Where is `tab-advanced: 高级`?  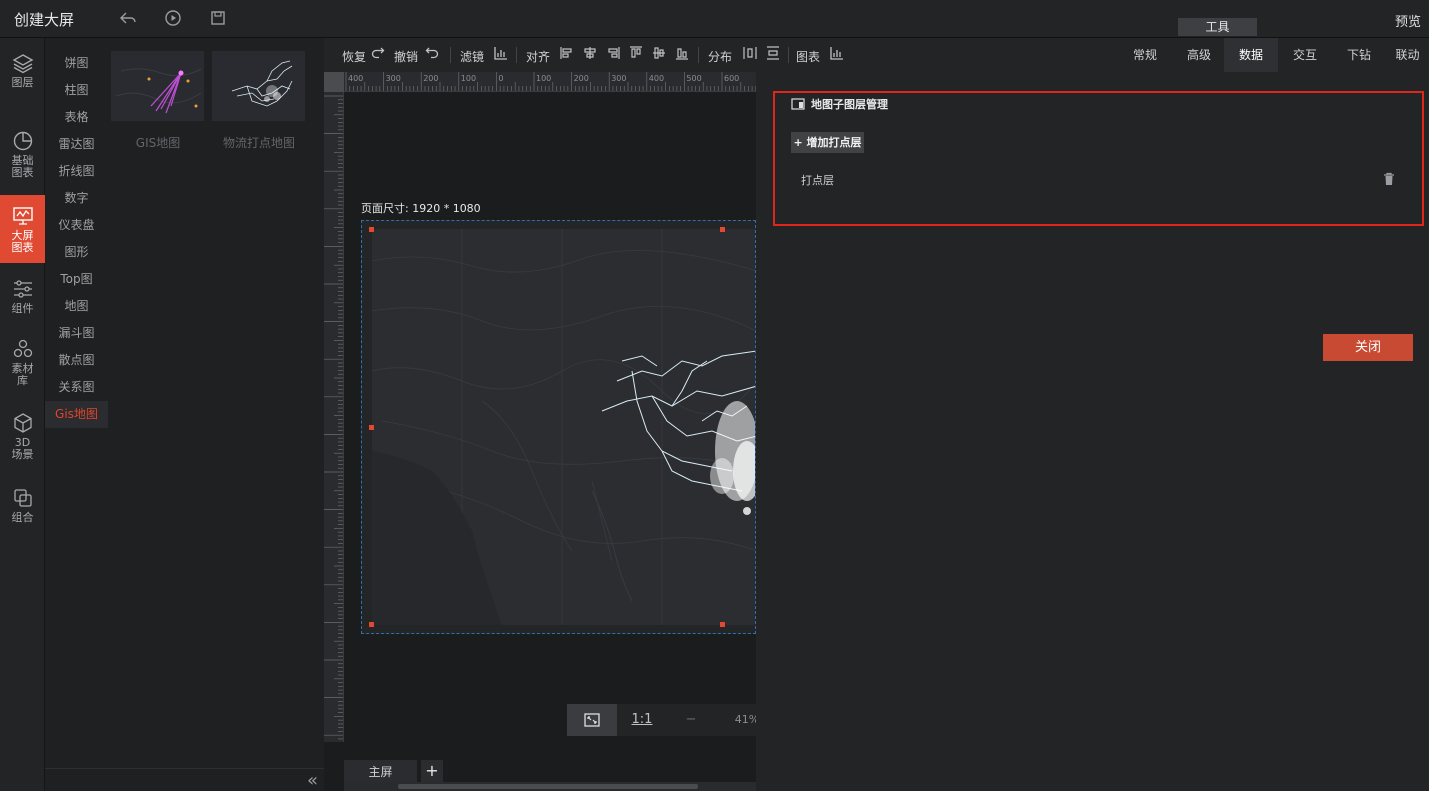
tab-advanced: 高级 is located at coordinates (1199, 55).